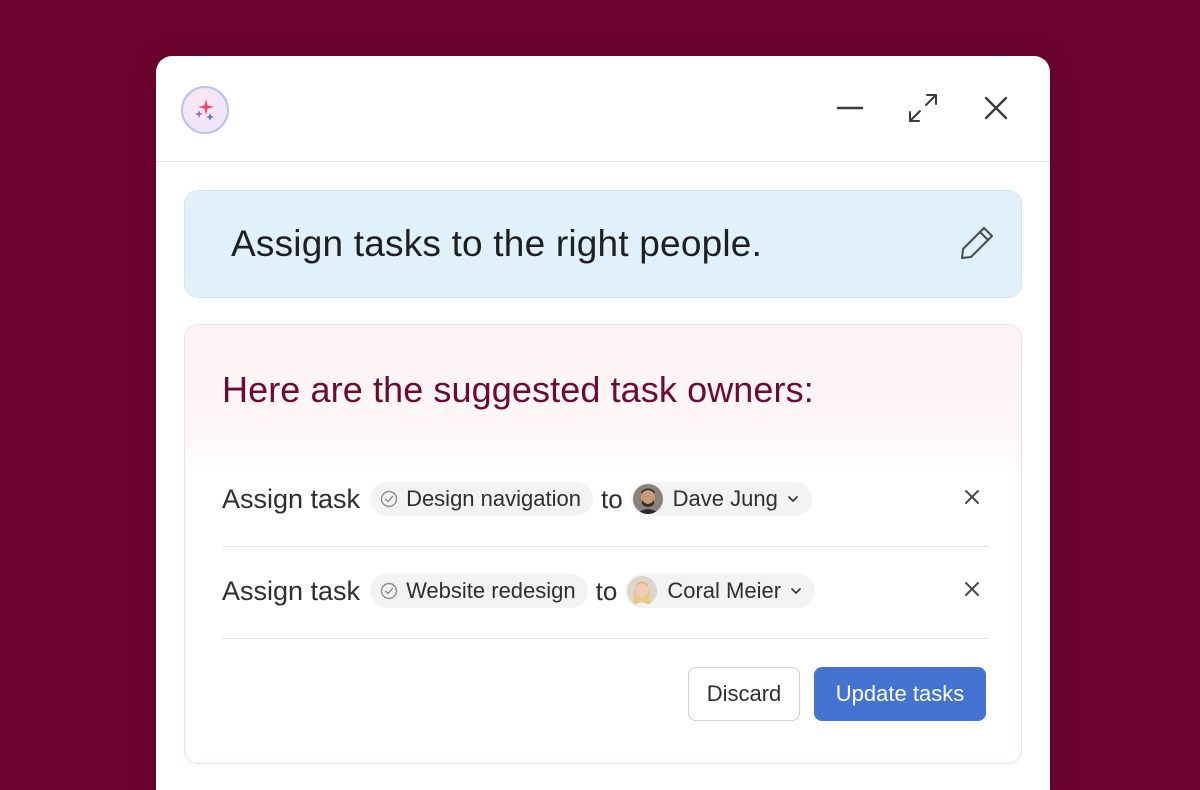  I want to click on assignee-name: Dave Jung, so click(725, 498).